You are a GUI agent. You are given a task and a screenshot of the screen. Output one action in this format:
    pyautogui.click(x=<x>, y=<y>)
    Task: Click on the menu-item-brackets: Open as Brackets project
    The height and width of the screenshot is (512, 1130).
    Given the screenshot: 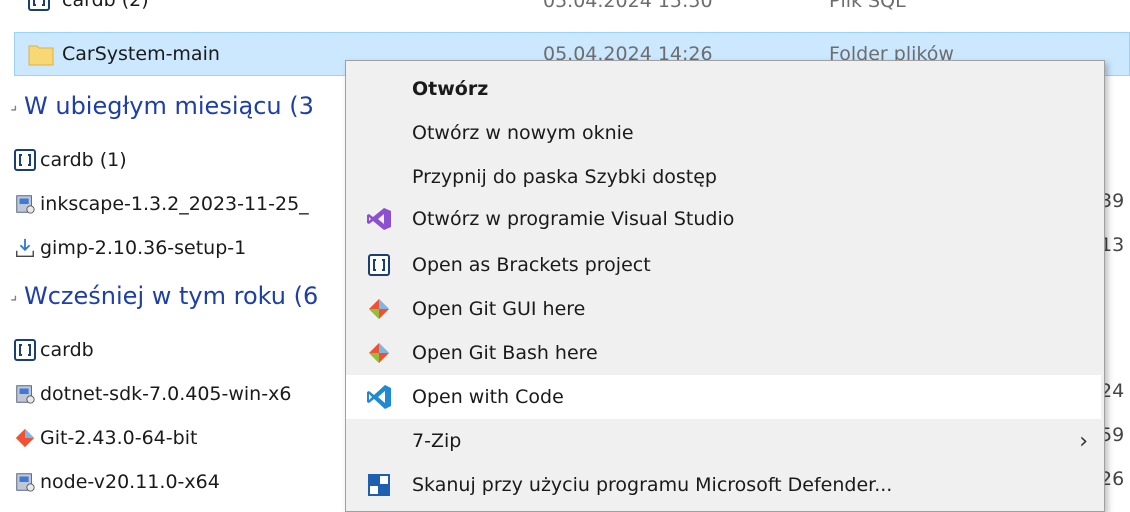 What is the action you would take?
    pyautogui.click(x=725, y=265)
    